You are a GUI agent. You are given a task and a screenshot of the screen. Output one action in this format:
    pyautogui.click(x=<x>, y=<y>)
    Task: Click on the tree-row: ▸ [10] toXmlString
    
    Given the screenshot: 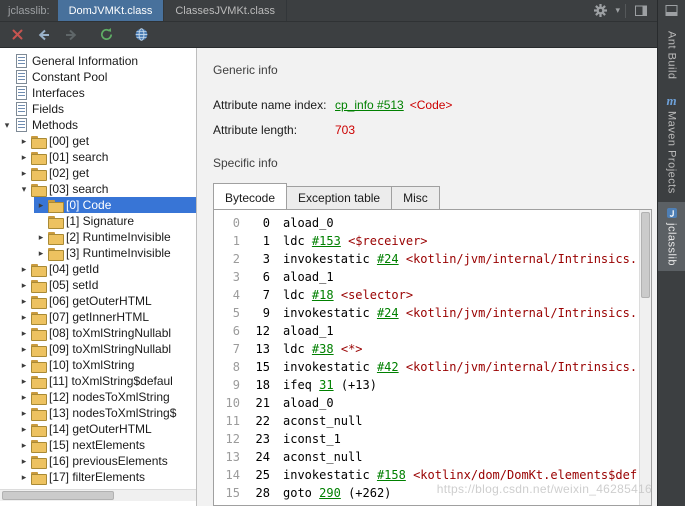 What is the action you would take?
    pyautogui.click(x=98, y=365)
    